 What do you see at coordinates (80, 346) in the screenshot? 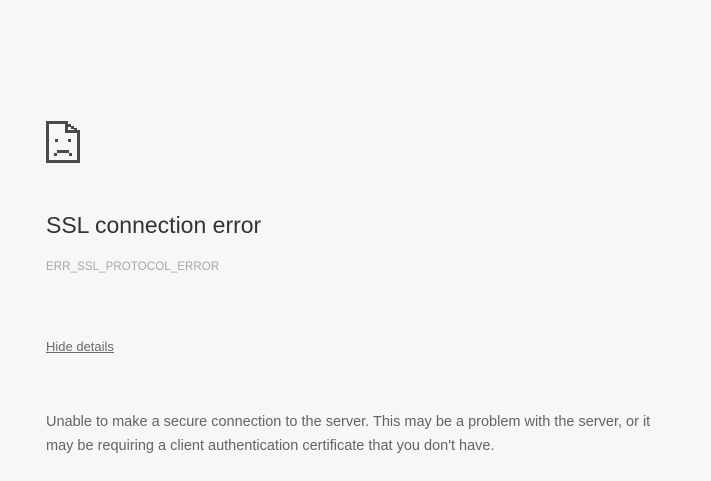
I see `hide-details-button: Hide details` at bounding box center [80, 346].